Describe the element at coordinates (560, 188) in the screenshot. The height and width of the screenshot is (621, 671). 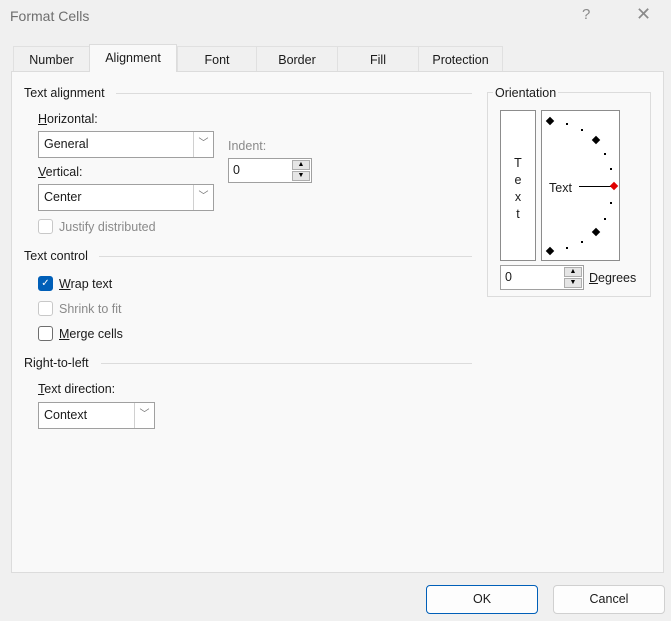
I see `dial-text: Text` at that location.